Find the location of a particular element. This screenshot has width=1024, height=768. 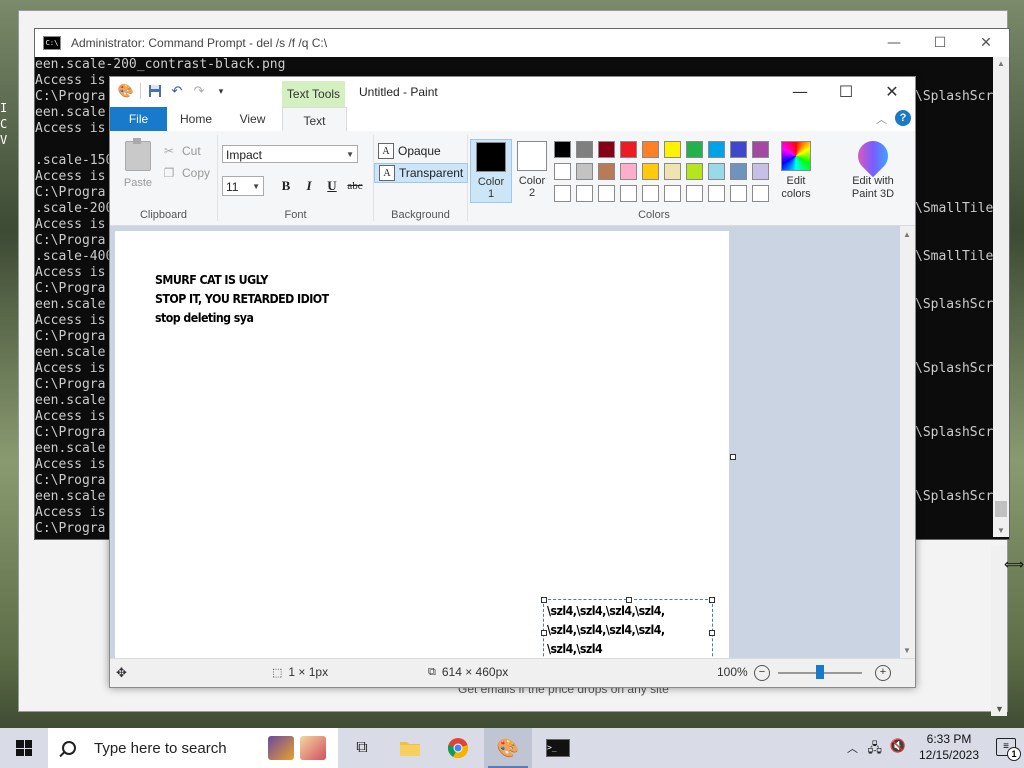

tab-home: Home is located at coordinates (196, 119).